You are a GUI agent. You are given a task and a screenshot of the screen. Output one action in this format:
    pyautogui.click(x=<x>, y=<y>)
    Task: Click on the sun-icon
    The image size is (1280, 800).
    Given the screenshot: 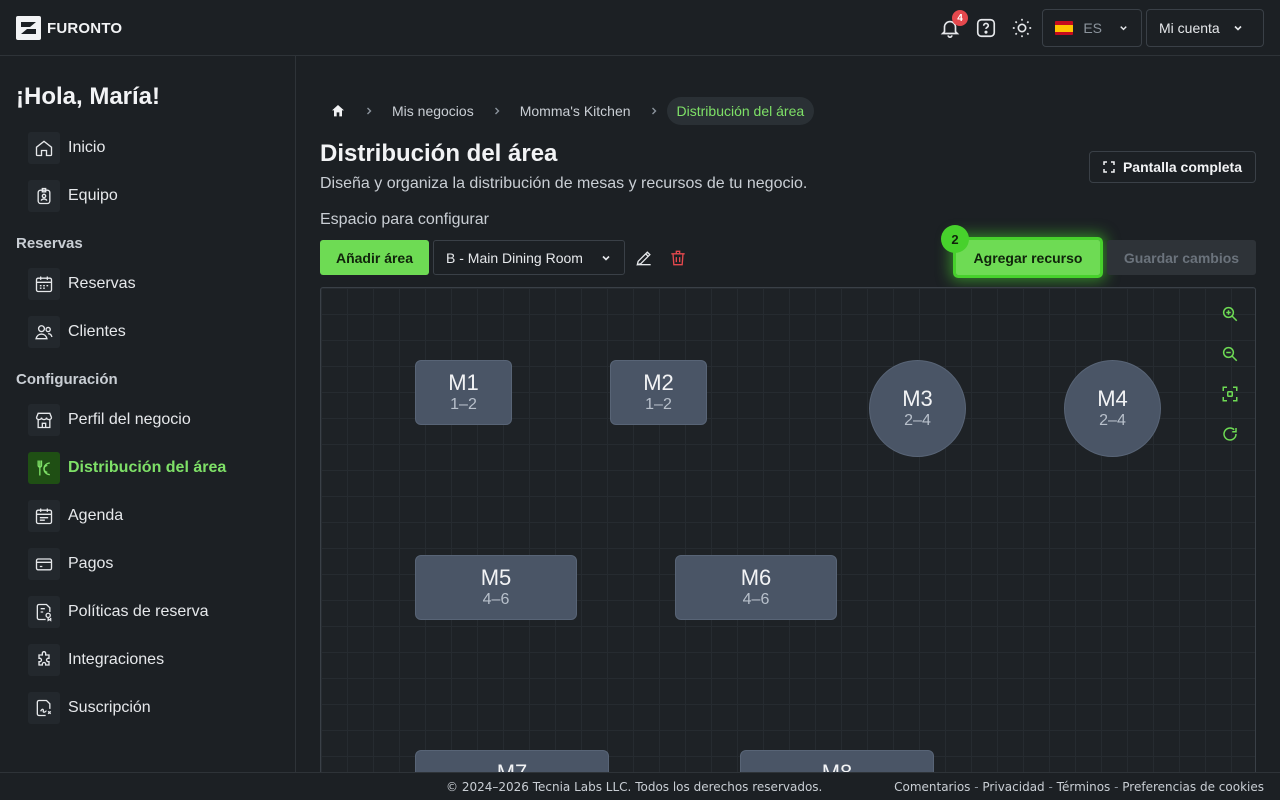 What is the action you would take?
    pyautogui.click(x=1022, y=28)
    